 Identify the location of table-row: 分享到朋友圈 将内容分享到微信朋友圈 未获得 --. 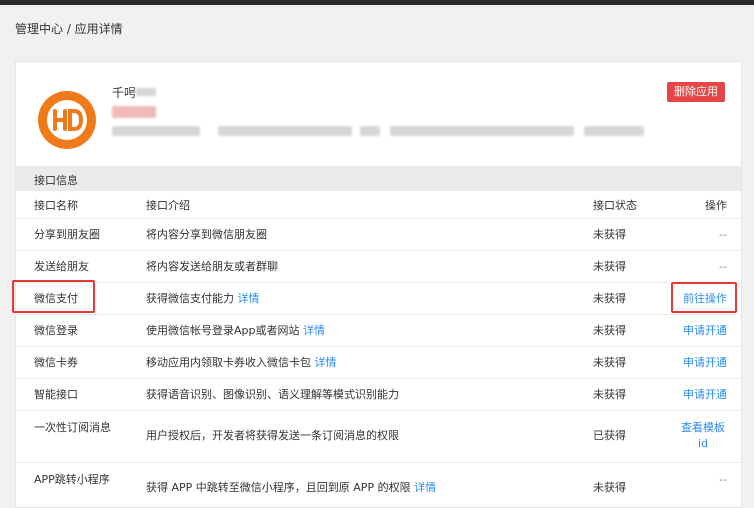
(378, 235).